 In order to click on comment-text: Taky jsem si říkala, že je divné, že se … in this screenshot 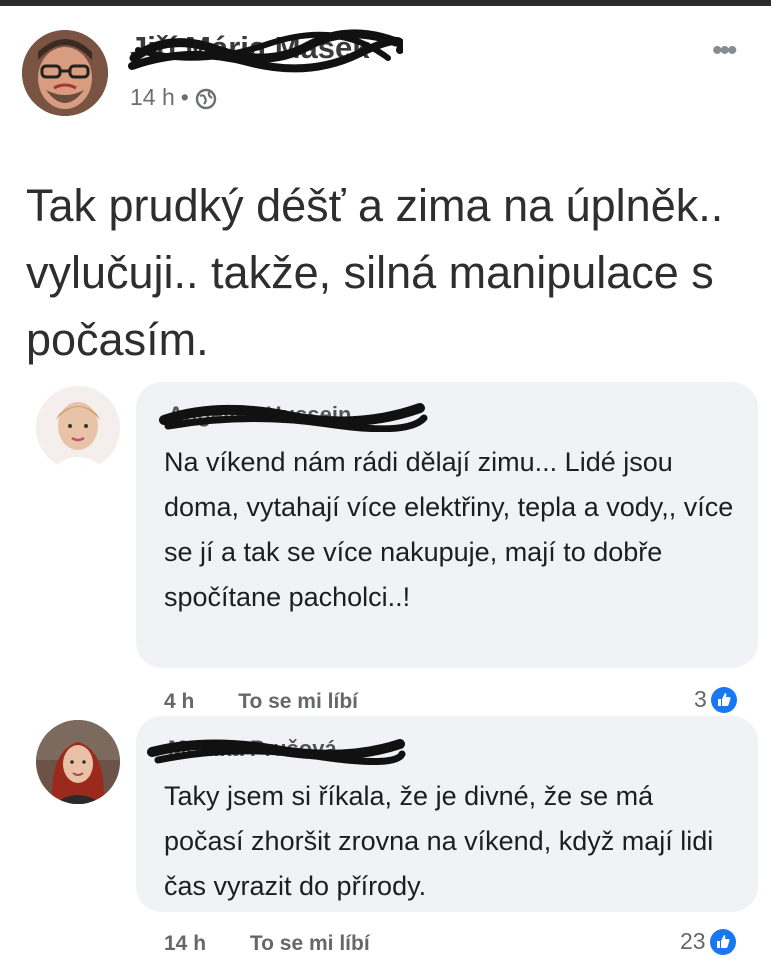, I will do `click(439, 841)`.